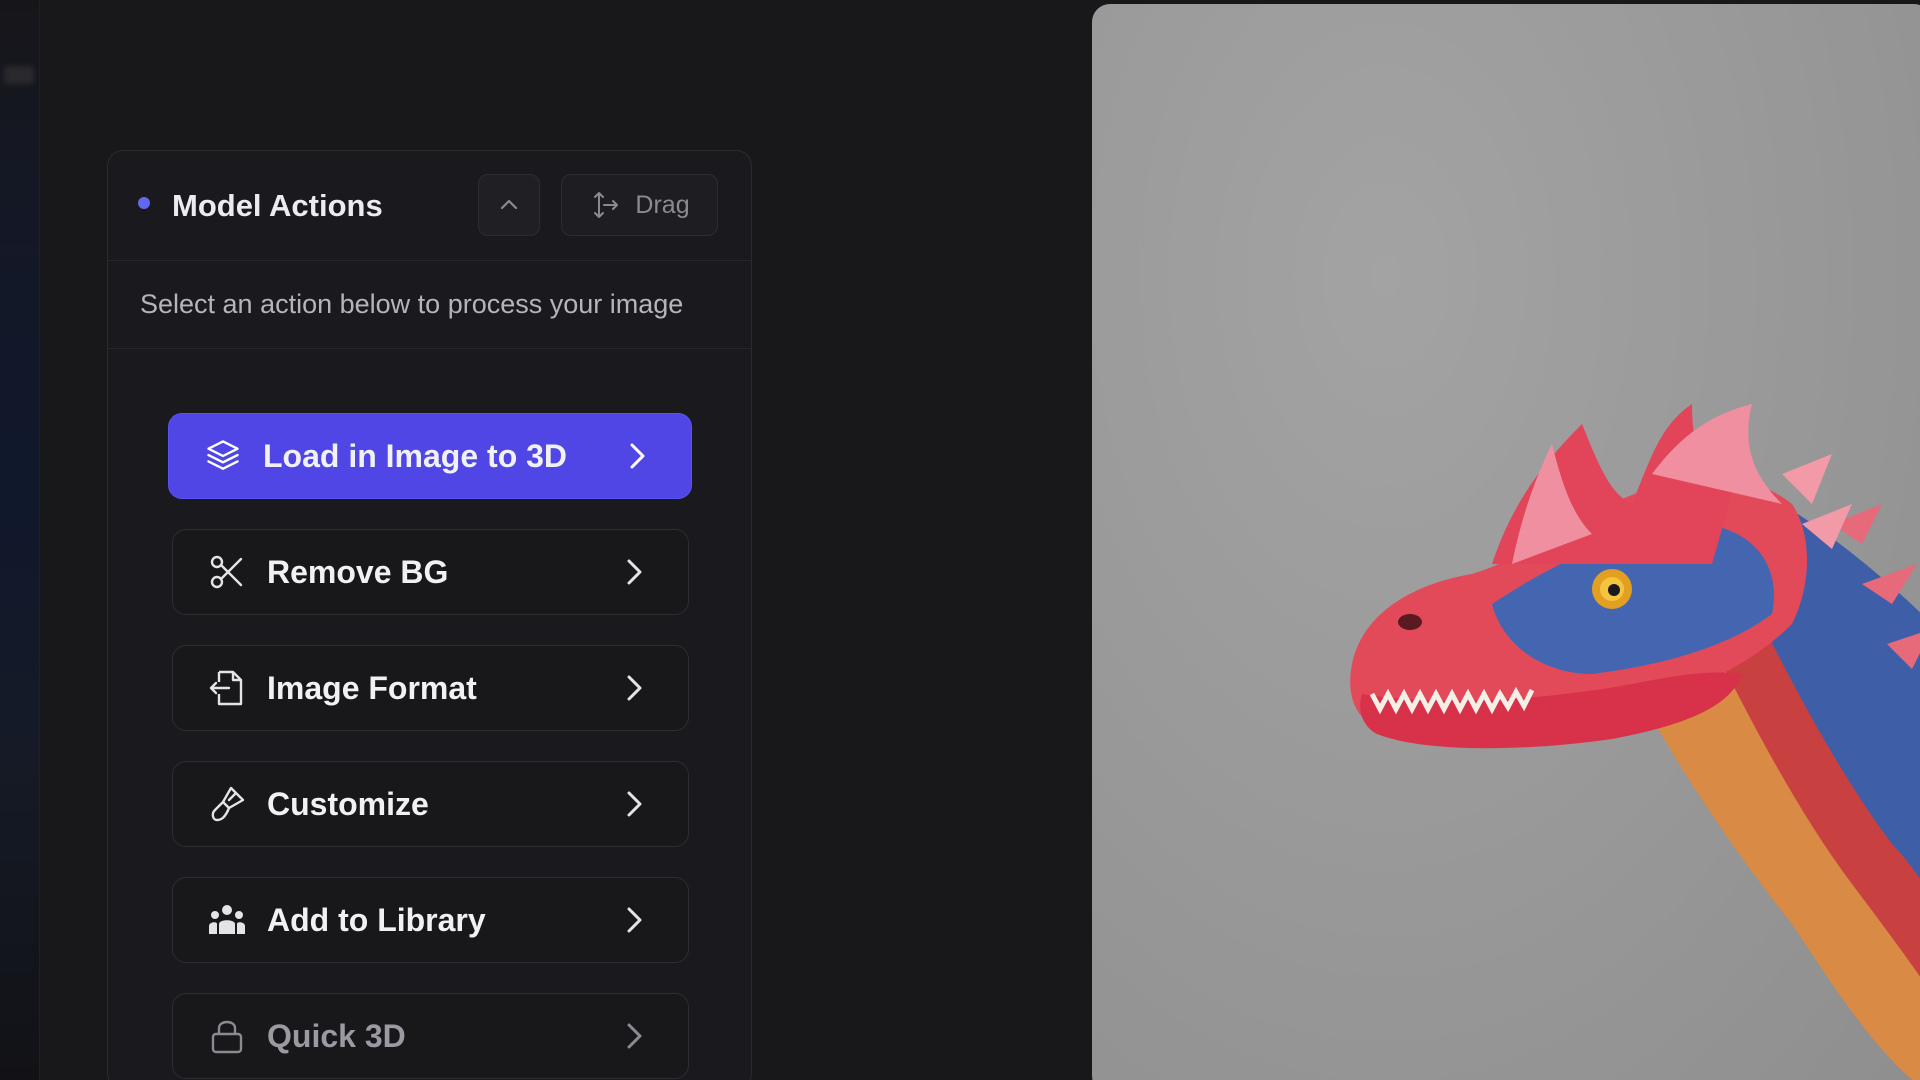  I want to click on users-icon, so click(227, 920).